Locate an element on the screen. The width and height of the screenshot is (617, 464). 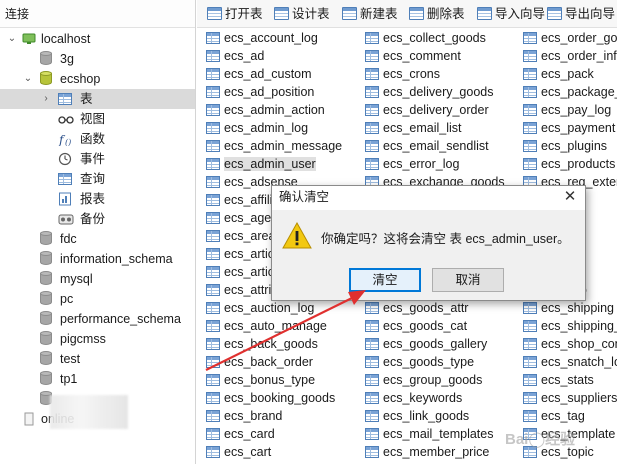
clear-button: 清空 is located at coordinates (385, 280).